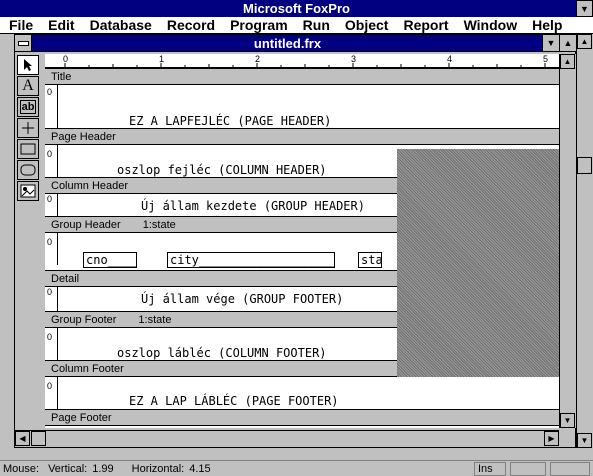 This screenshot has width=593, height=476. I want to click on band-page-header: Page Header, so click(302, 136).